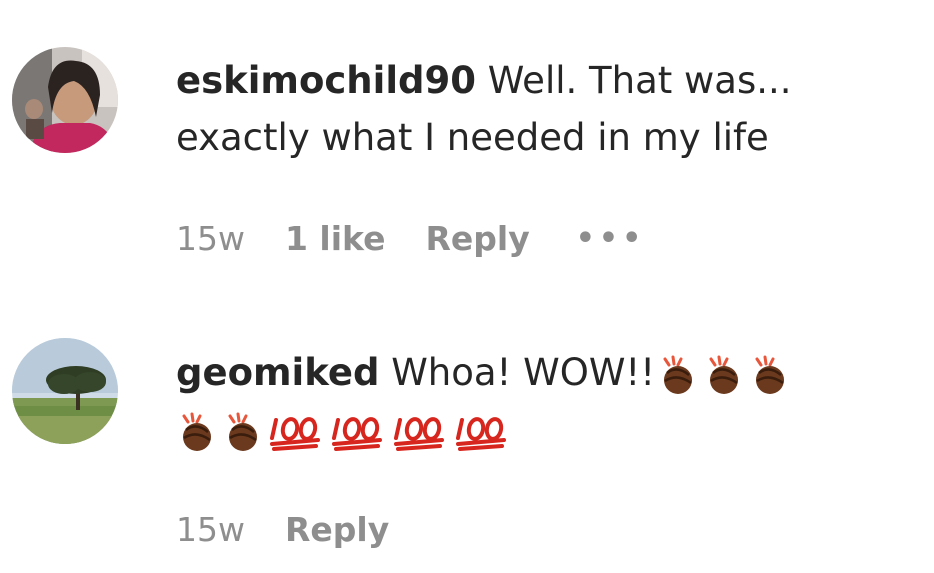 The width and height of the screenshot is (934, 573). I want to click on comment-meta: 15w Reply, so click(305, 529).